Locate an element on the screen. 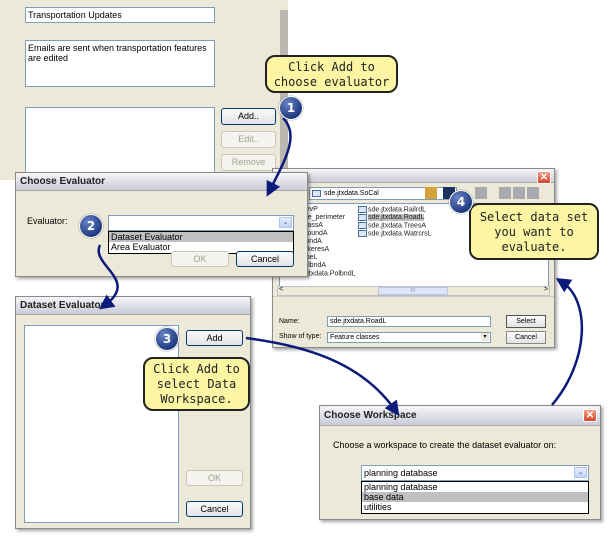 The width and height of the screenshot is (609, 540). type-value: Feature classes is located at coordinates (355, 337).